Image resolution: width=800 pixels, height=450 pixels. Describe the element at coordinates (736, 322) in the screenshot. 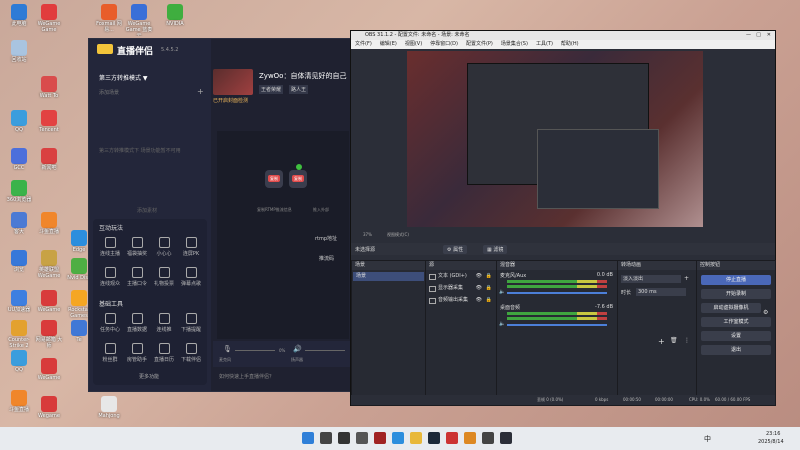

I see `control-button: 工作室模式` at that location.